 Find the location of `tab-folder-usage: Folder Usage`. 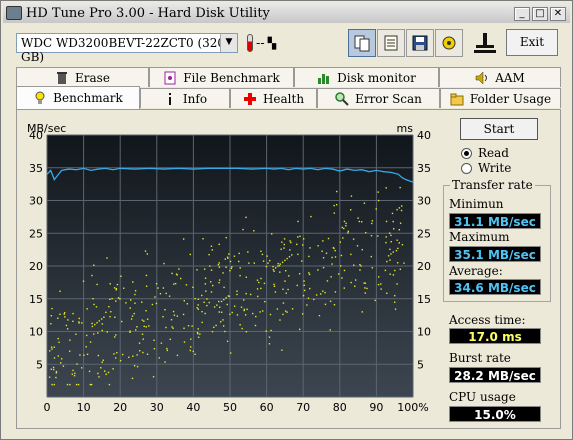

tab-folder-usage: Folder Usage is located at coordinates (500, 98).